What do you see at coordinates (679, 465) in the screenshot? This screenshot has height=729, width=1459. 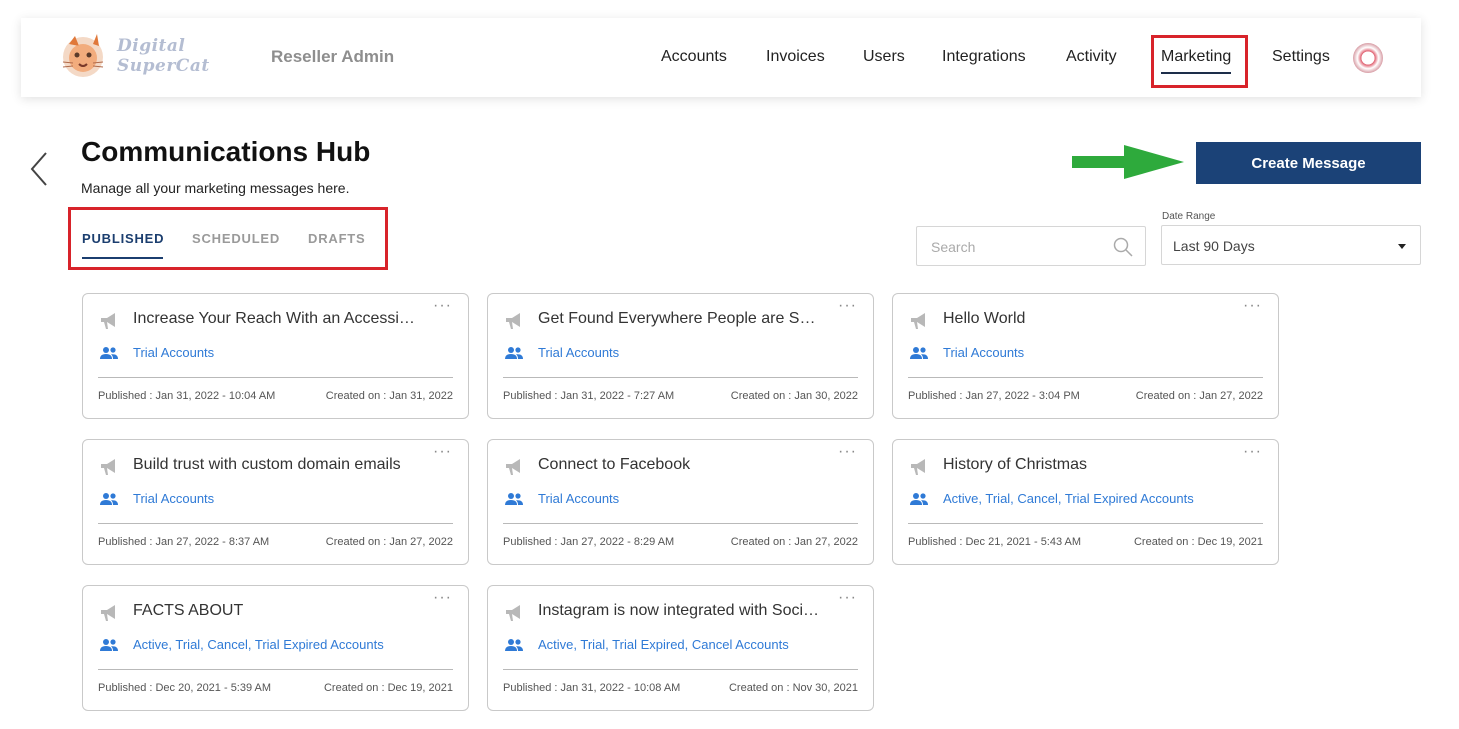 I see `card-title: Connect to Facebook` at bounding box center [679, 465].